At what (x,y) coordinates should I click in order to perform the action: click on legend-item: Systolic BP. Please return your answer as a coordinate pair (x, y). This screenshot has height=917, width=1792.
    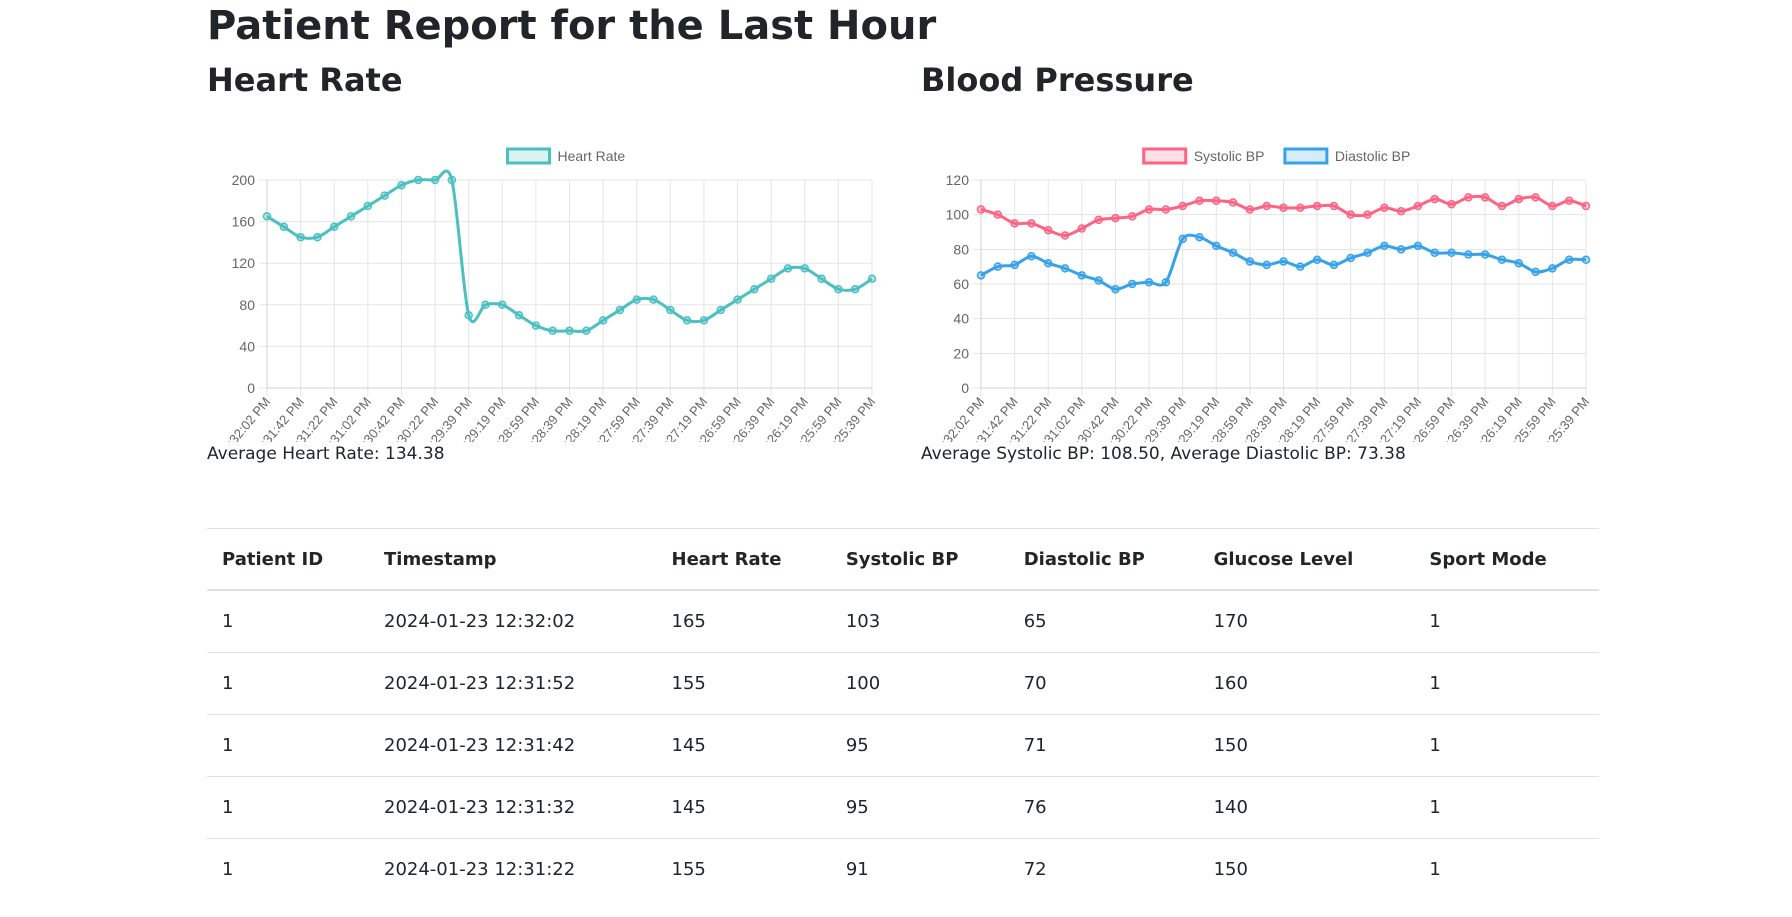
    Looking at the image, I should click on (1203, 156).